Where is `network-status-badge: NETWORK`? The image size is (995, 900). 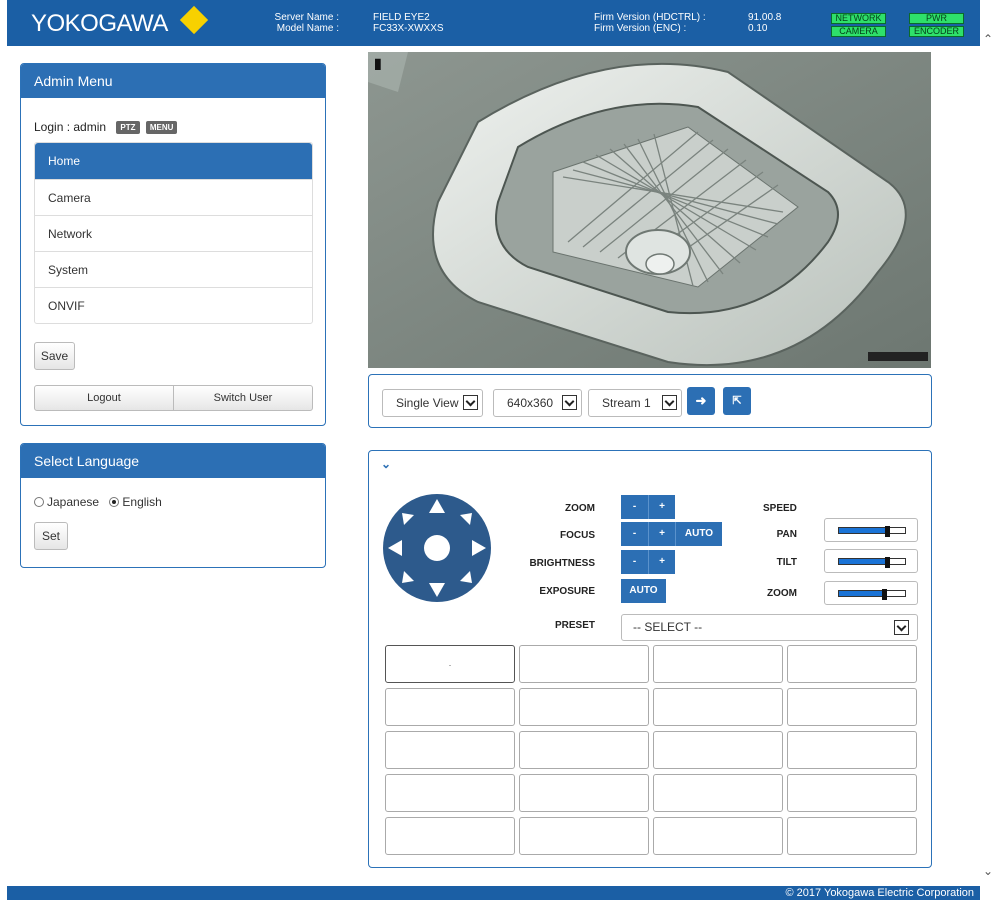
network-status-badge: NETWORK is located at coordinates (858, 18).